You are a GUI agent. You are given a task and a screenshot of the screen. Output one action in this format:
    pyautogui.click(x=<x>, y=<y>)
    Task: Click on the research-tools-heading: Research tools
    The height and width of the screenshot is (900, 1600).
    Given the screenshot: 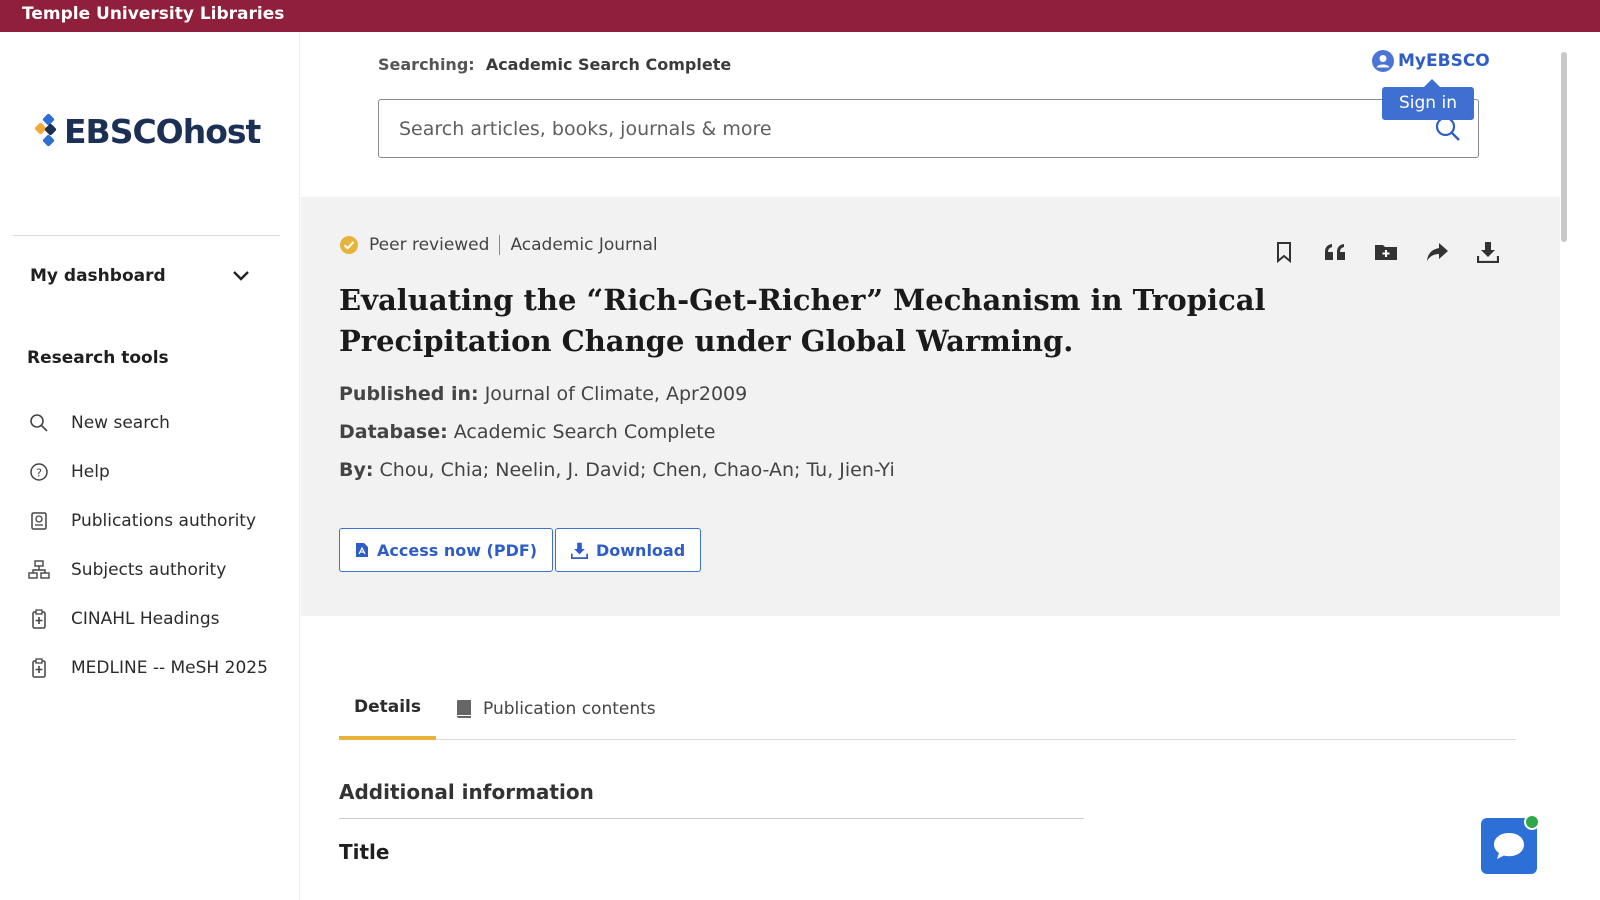 What is the action you would take?
    pyautogui.click(x=98, y=358)
    